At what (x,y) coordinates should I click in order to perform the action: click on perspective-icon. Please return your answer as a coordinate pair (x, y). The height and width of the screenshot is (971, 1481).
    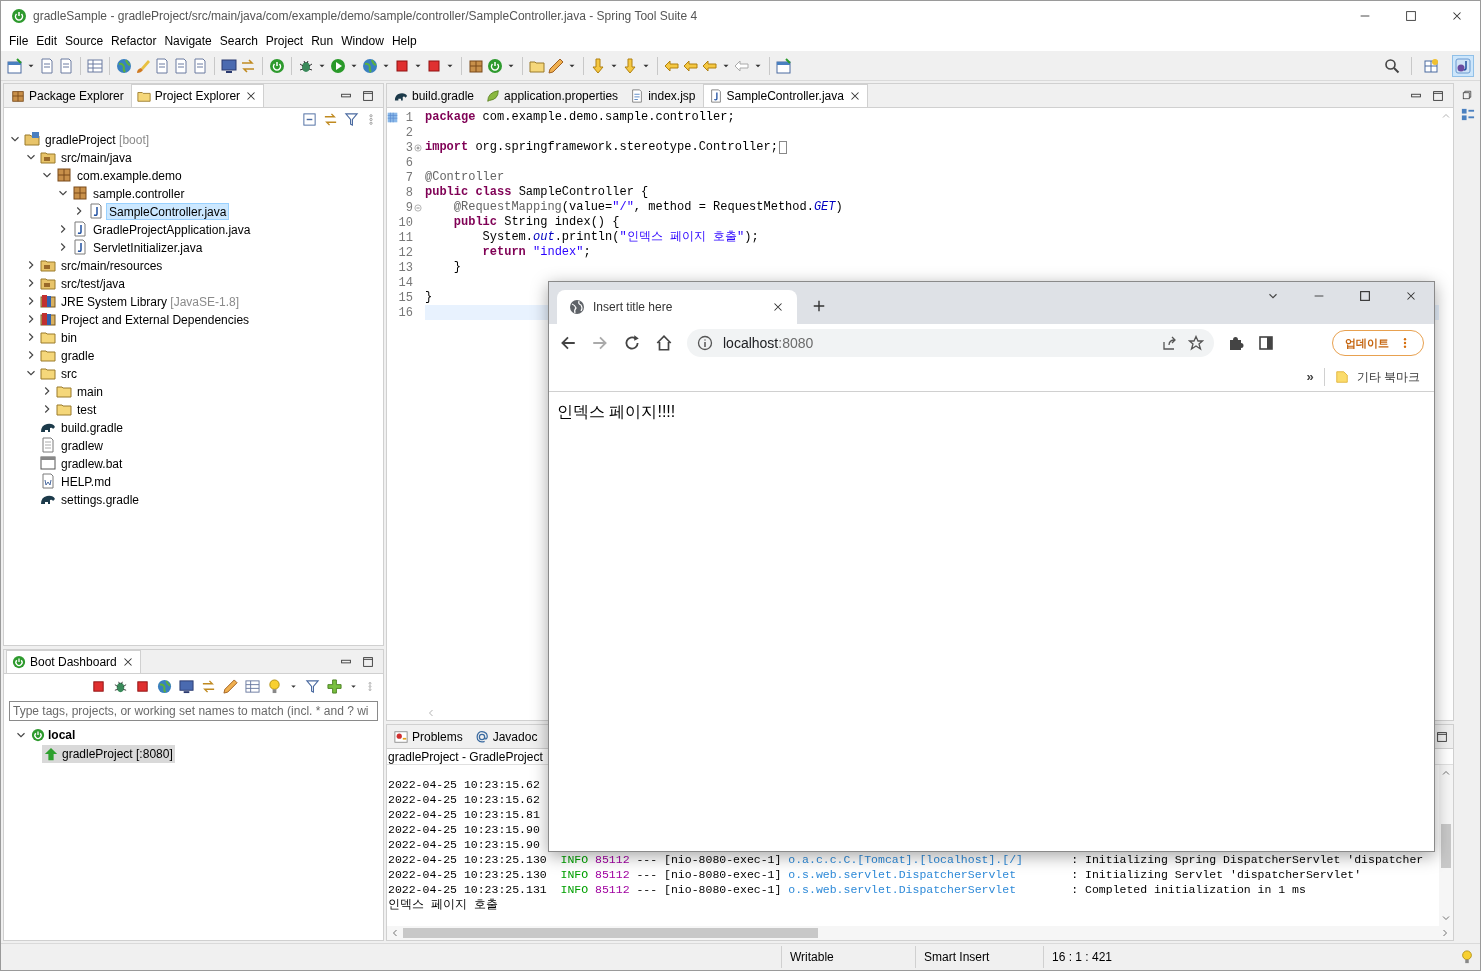
    Looking at the image, I should click on (1431, 65).